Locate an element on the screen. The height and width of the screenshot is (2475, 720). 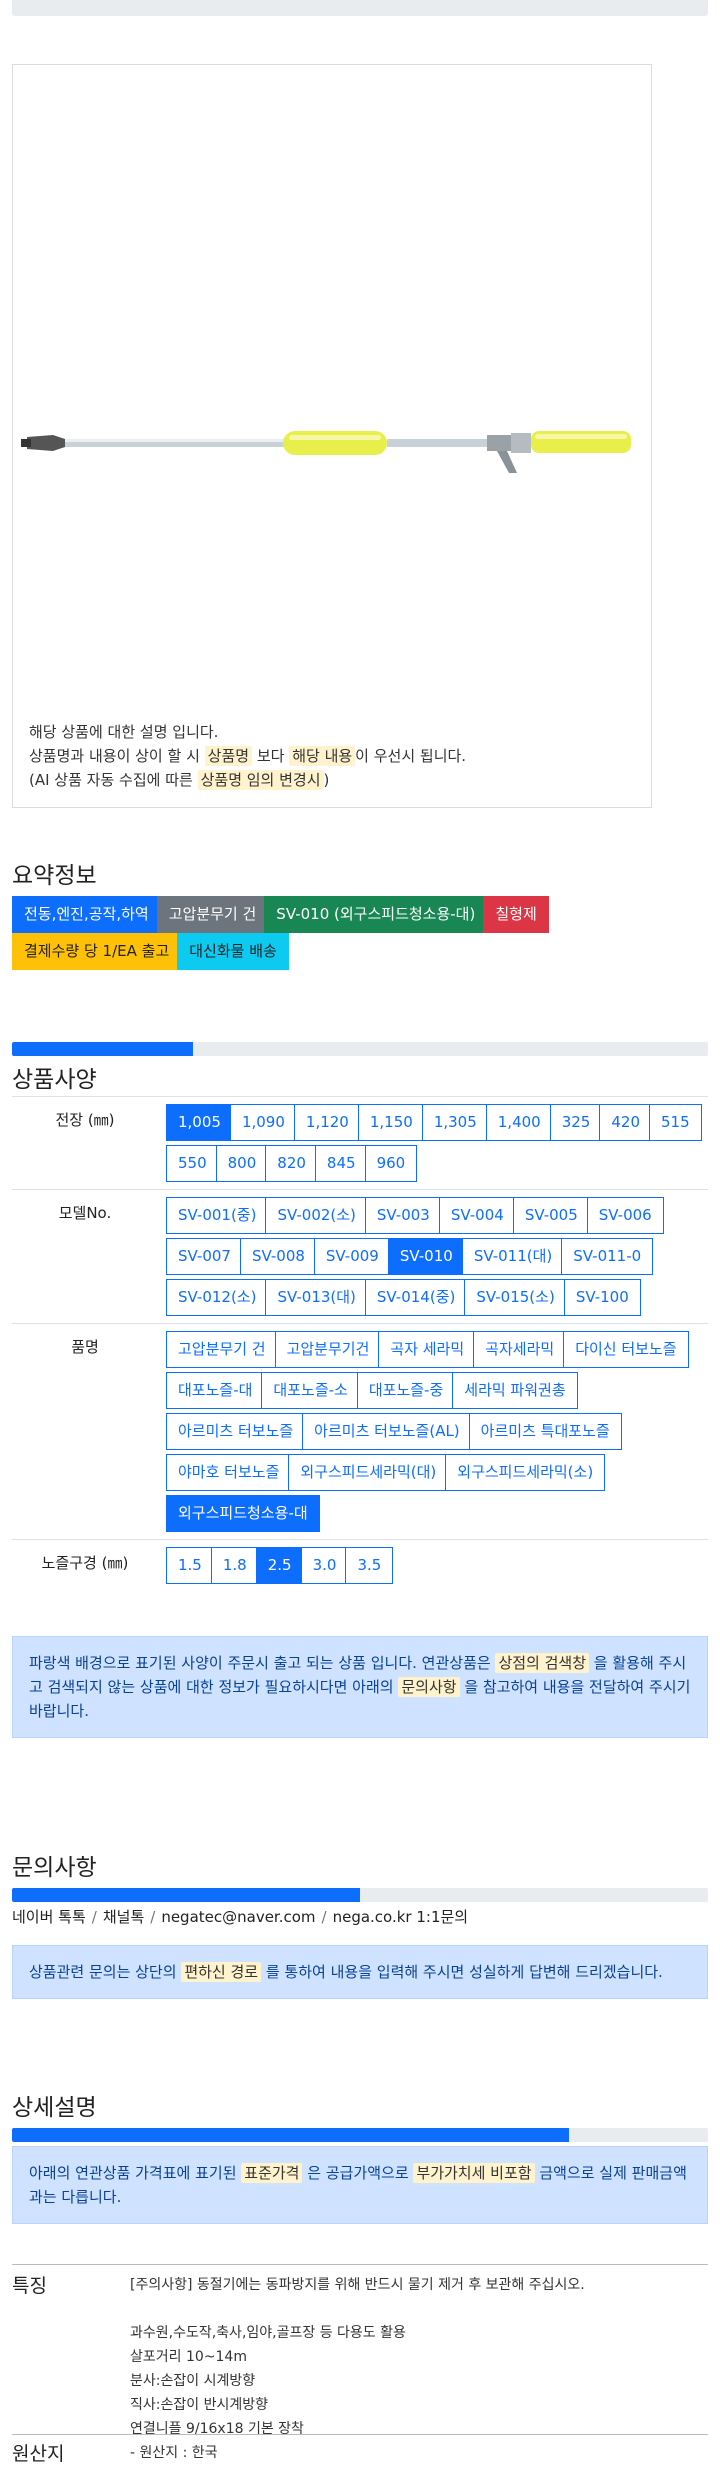
spec-option-selected: SV-010 is located at coordinates (426, 1256).